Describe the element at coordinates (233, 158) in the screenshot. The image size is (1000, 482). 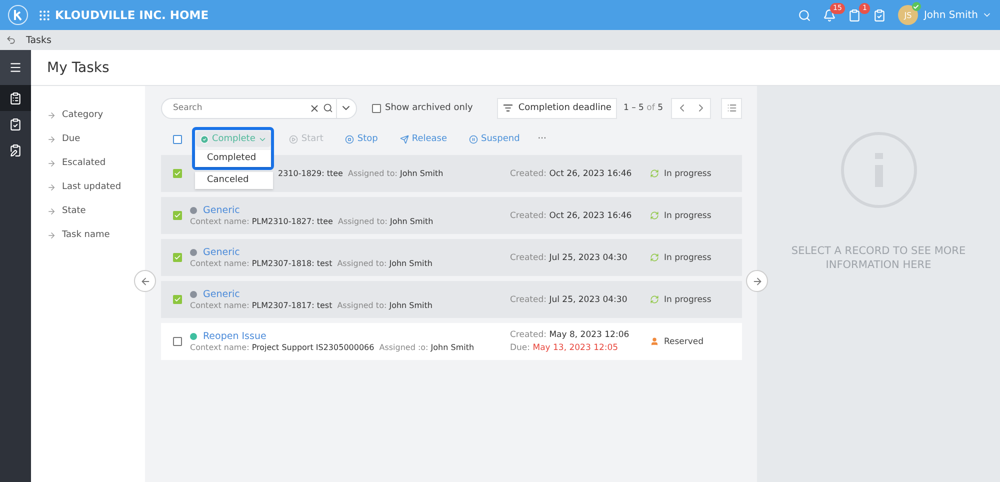
I see `menu-item: Completed` at that location.